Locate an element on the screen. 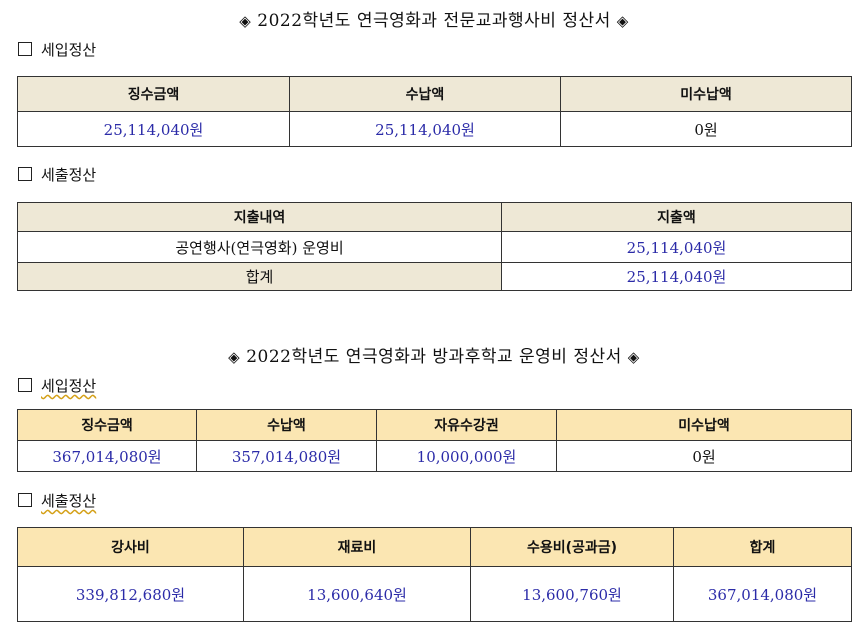 Image resolution: width=868 pixels, height=630 pixels. table-cell: 공연행사(연극영화) 운영비 is located at coordinates (259, 247).